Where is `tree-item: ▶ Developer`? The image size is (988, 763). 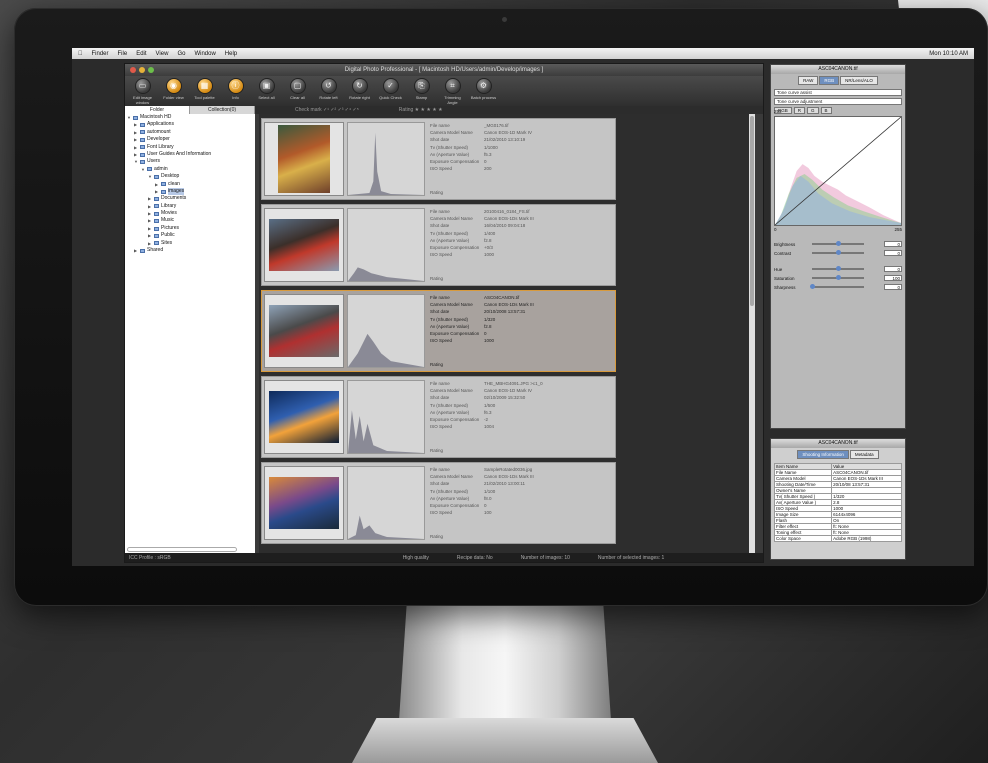
tree-item: ▶ Developer is located at coordinates (190, 139).